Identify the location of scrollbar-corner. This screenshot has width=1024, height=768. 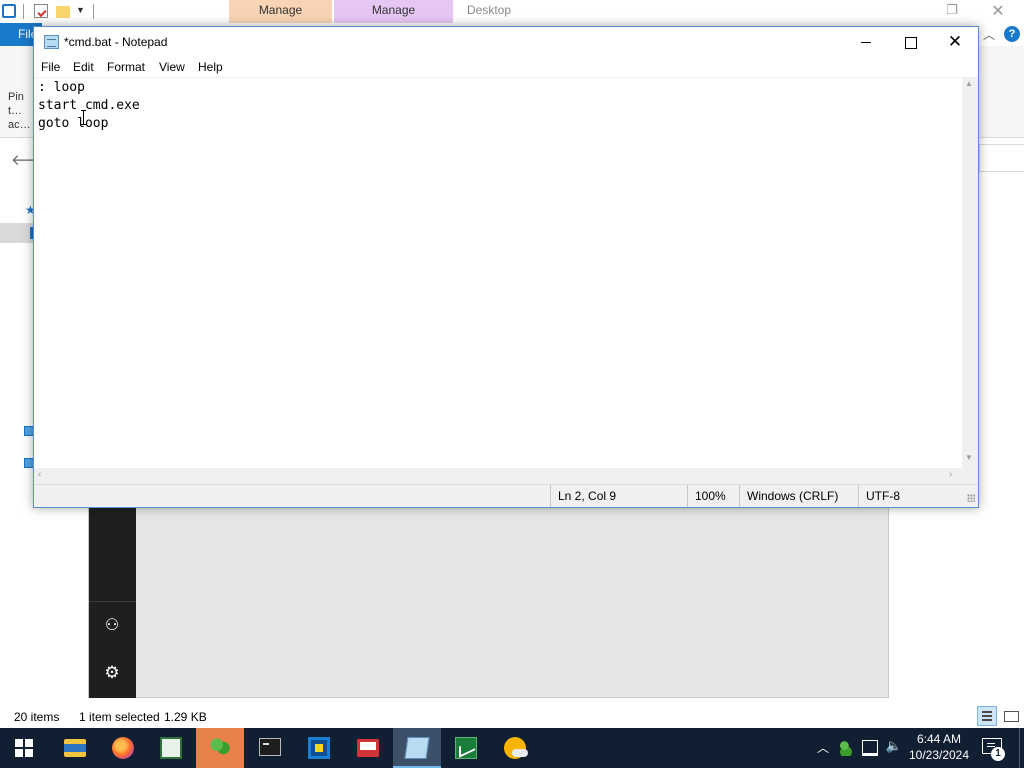
(970, 476).